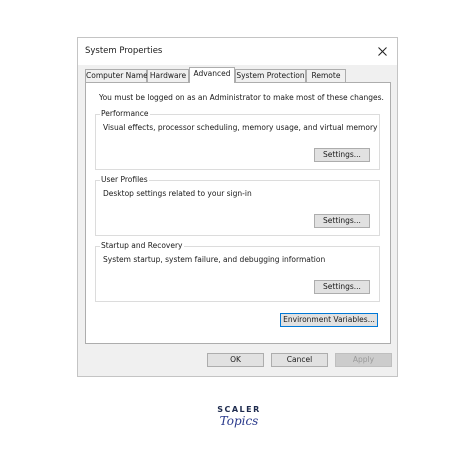 The image size is (474, 464). Describe the element at coordinates (142, 245) in the screenshot. I see `startup-recovery-label: Startup and Recovery` at that location.